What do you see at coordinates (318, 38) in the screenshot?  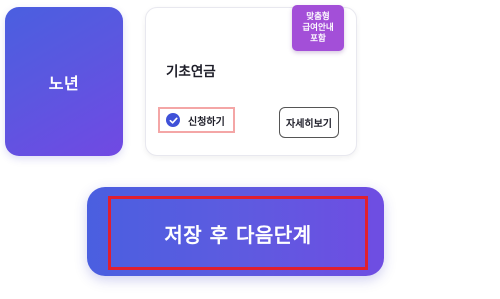 I see `badge-line-3: 포함` at bounding box center [318, 38].